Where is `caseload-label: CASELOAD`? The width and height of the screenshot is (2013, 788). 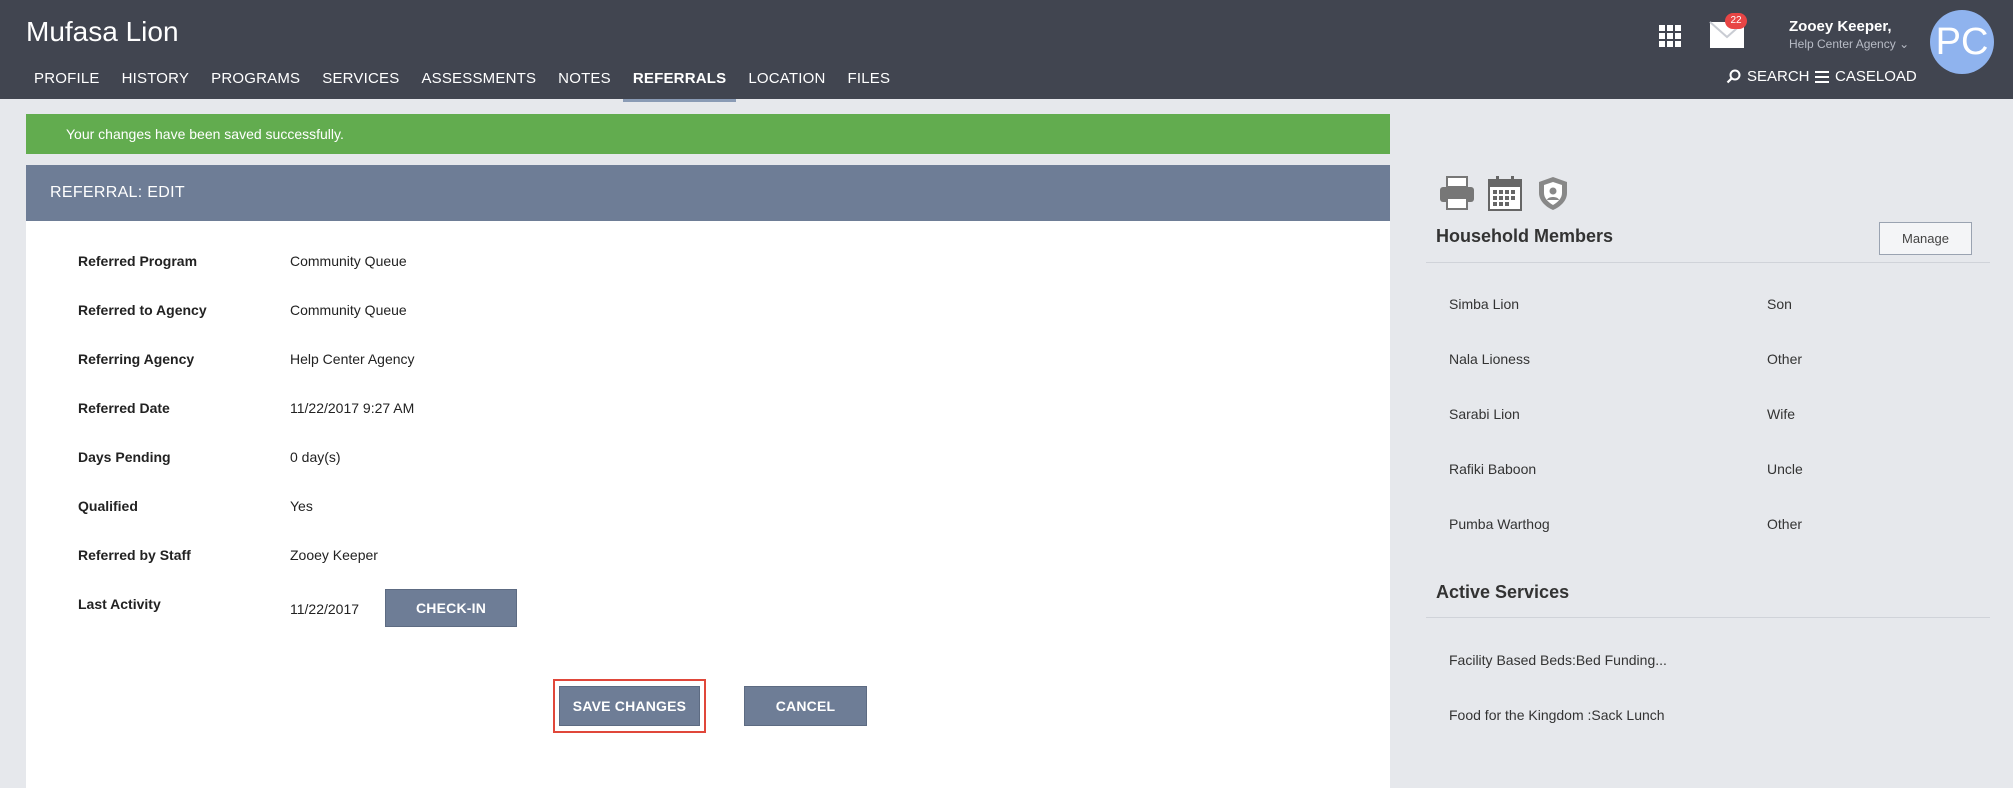 caseload-label: CASELOAD is located at coordinates (1876, 76).